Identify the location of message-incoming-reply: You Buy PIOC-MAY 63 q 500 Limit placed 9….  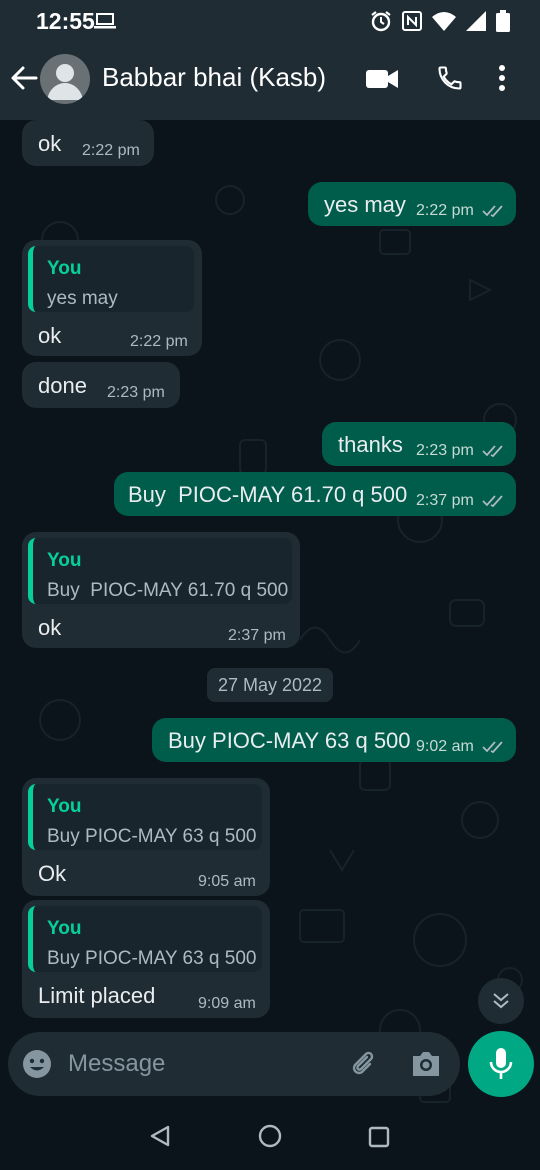
(146, 959).